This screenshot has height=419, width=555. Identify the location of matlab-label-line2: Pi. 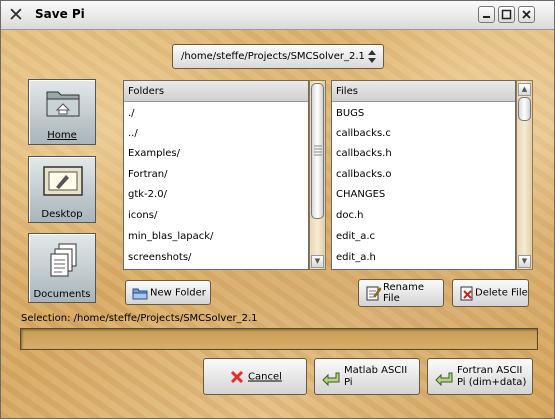
(348, 382).